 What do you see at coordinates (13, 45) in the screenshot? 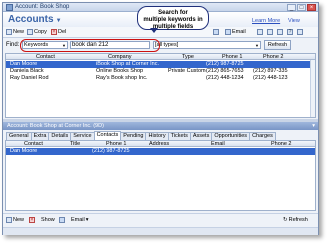
I see `find-label: Find:` at bounding box center [13, 45].